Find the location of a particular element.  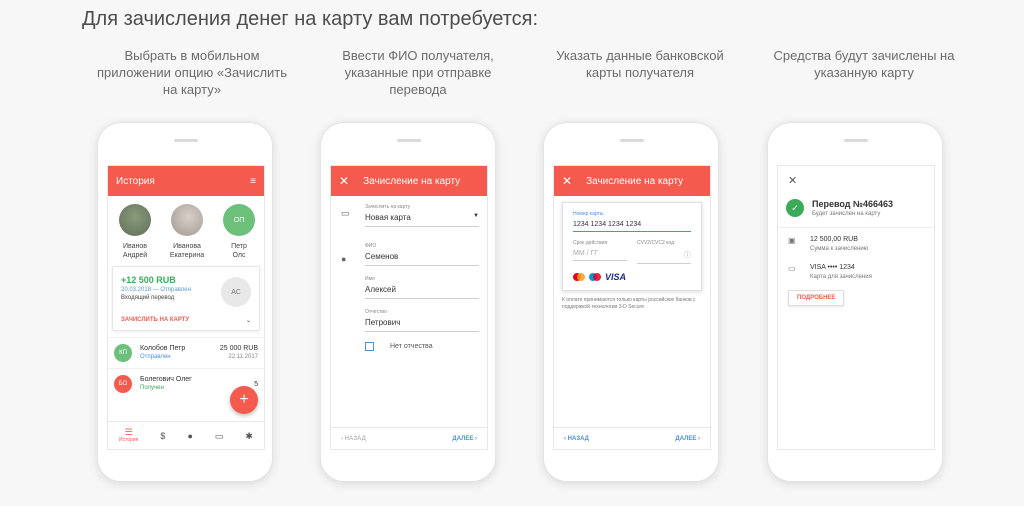

next-label: ДАЛЕЕ is located at coordinates (686, 438).